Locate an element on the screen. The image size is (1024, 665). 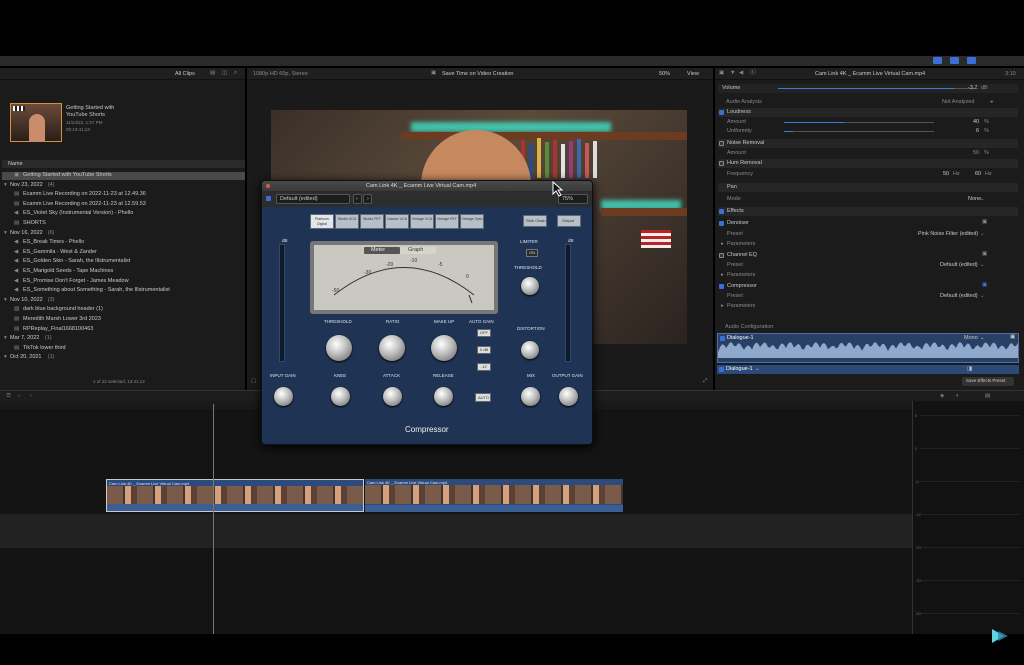
video-inspector-icon: ▣ is located at coordinates (721, 73).